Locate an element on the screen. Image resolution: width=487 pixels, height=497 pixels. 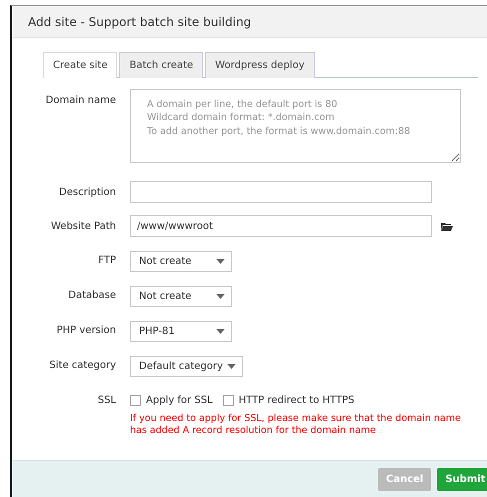
path-field: /www/wwwroot is located at coordinates (281, 226).